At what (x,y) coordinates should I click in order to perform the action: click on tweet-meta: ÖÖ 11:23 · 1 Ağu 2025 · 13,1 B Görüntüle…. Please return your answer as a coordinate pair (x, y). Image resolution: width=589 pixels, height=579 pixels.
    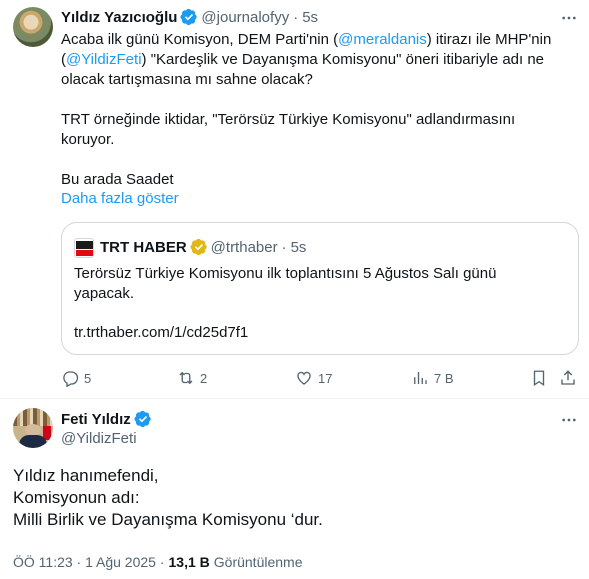
    Looking at the image, I should click on (157, 562).